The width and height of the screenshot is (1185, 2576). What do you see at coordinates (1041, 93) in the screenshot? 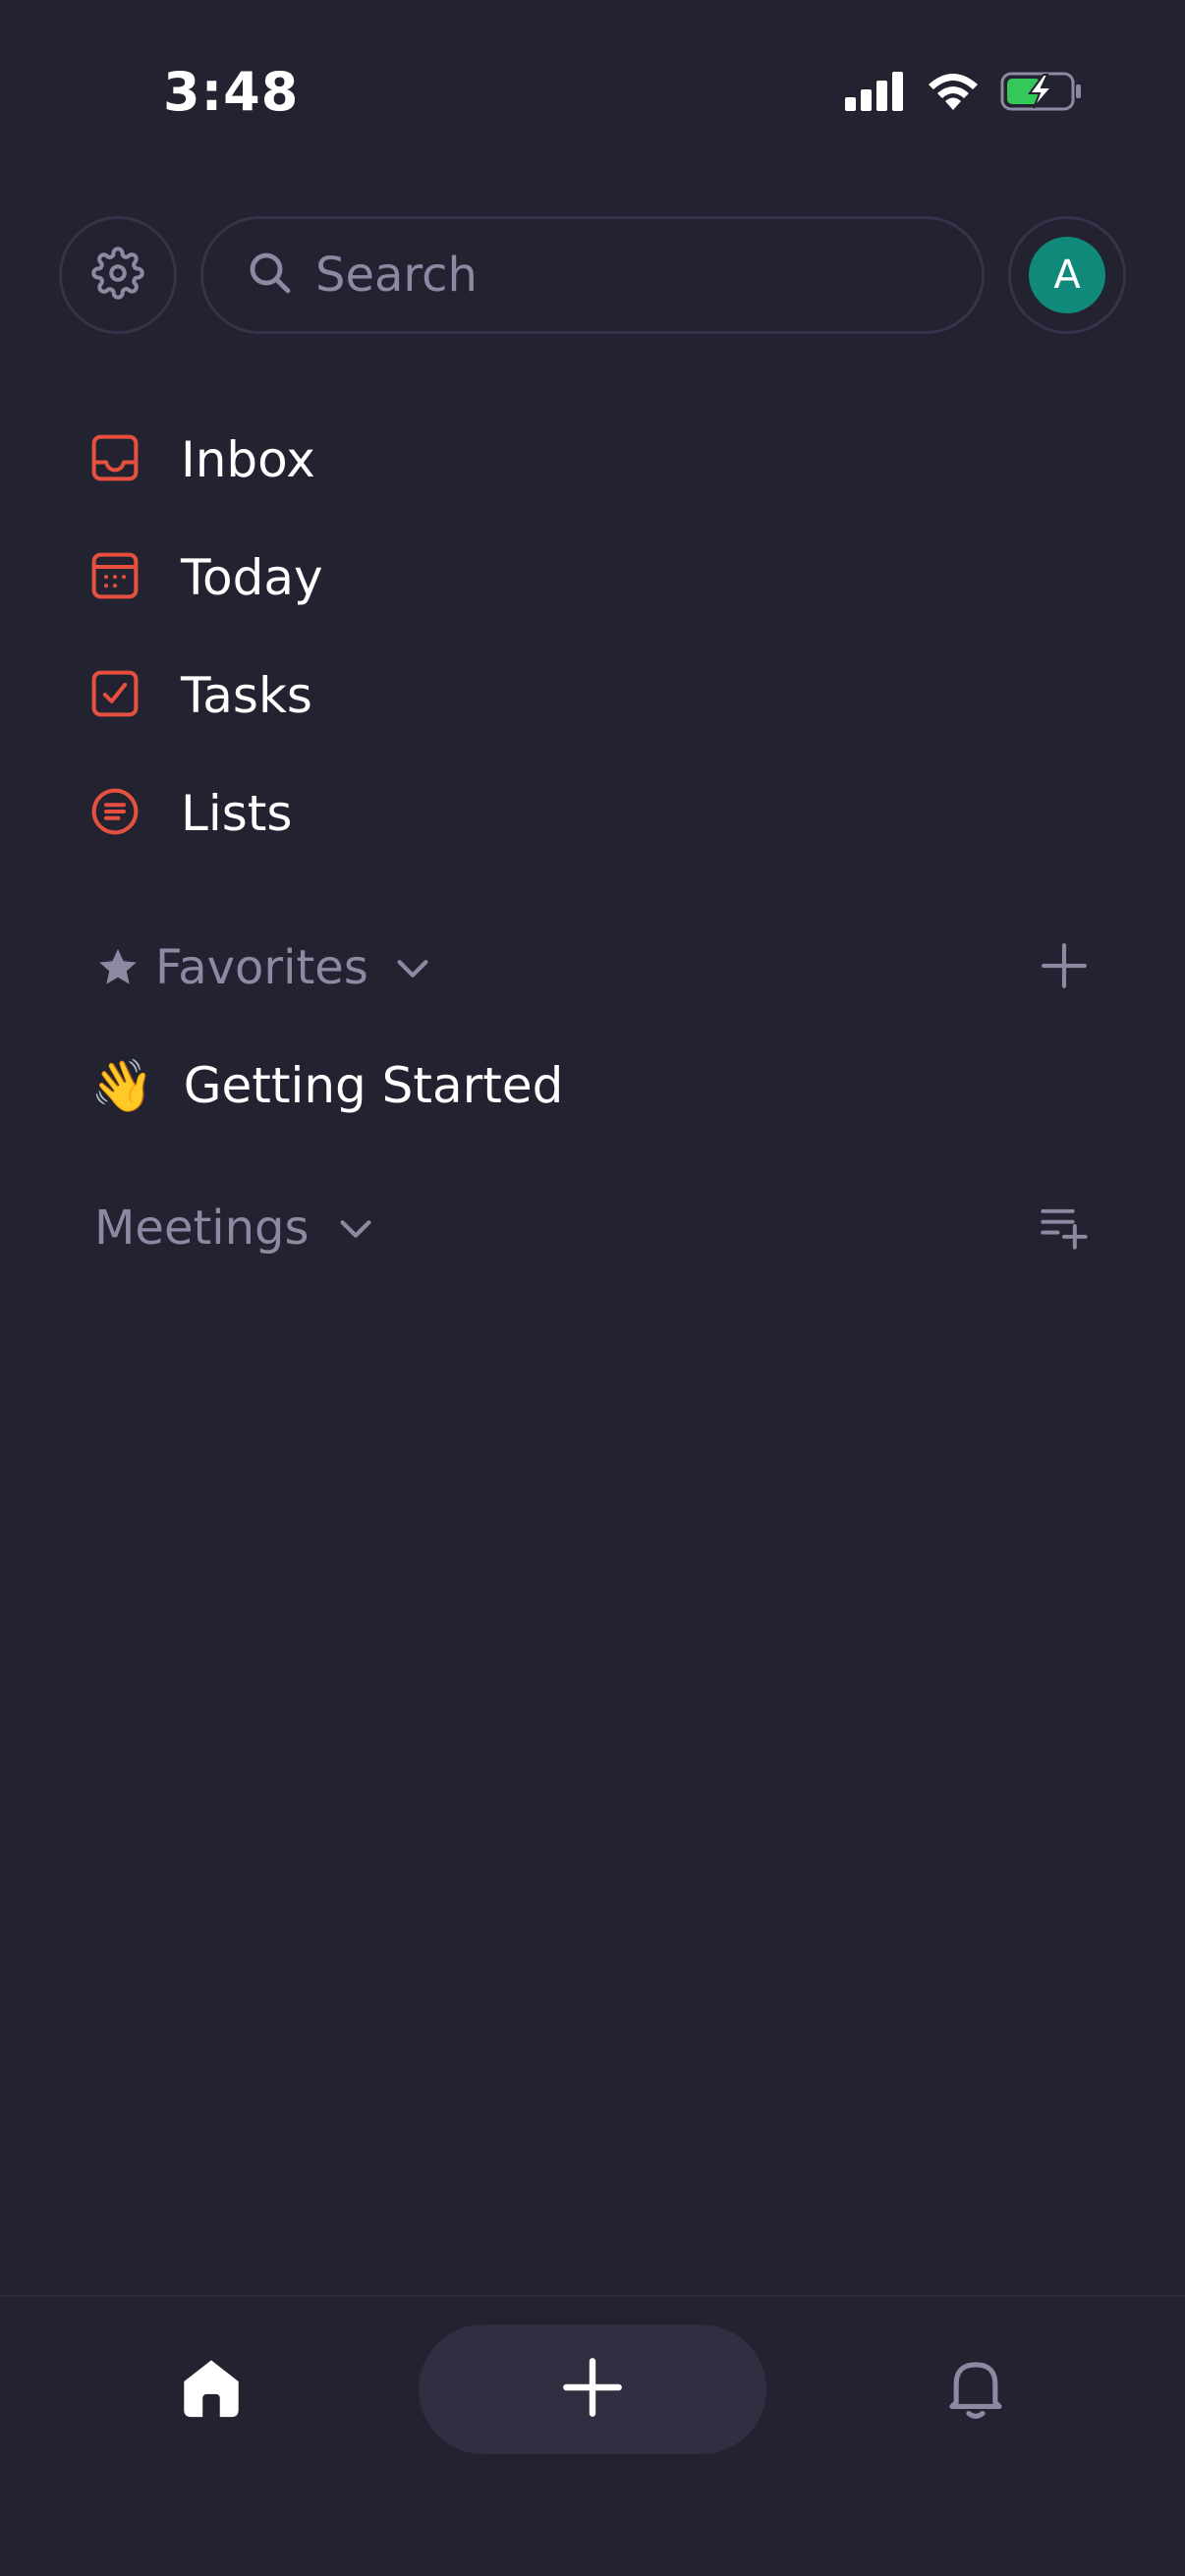
I see `battery-charging-icon` at bounding box center [1041, 93].